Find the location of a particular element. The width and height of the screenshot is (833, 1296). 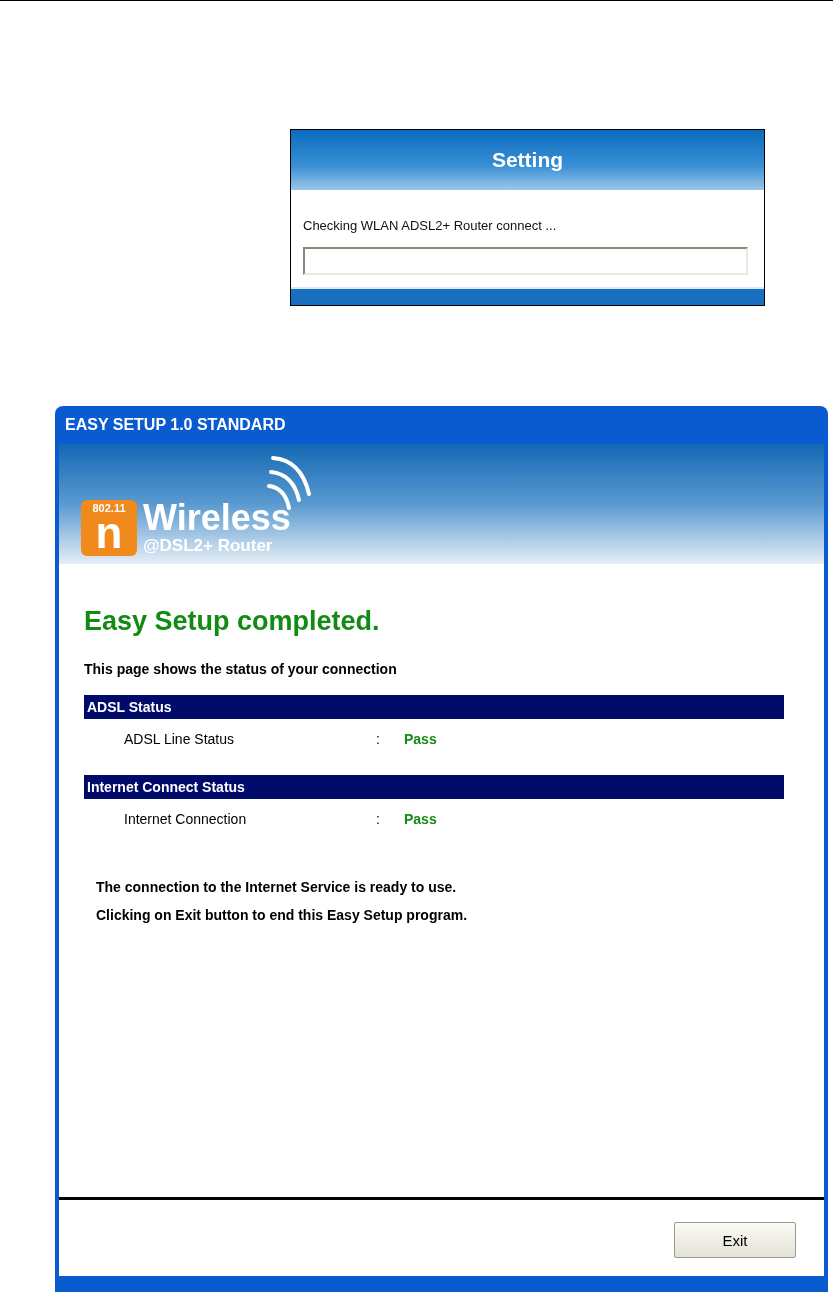

completion-heading: Easy Setup completed. is located at coordinates (232, 621).